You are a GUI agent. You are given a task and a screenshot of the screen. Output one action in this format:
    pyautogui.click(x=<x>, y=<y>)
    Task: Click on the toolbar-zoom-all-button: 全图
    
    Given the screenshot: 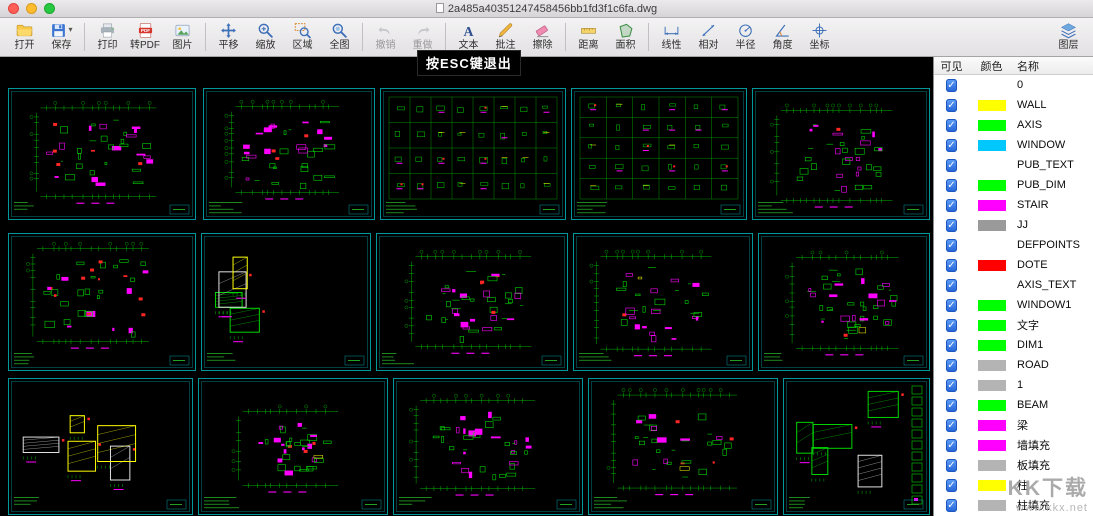 What is the action you would take?
    pyautogui.click(x=339, y=37)
    